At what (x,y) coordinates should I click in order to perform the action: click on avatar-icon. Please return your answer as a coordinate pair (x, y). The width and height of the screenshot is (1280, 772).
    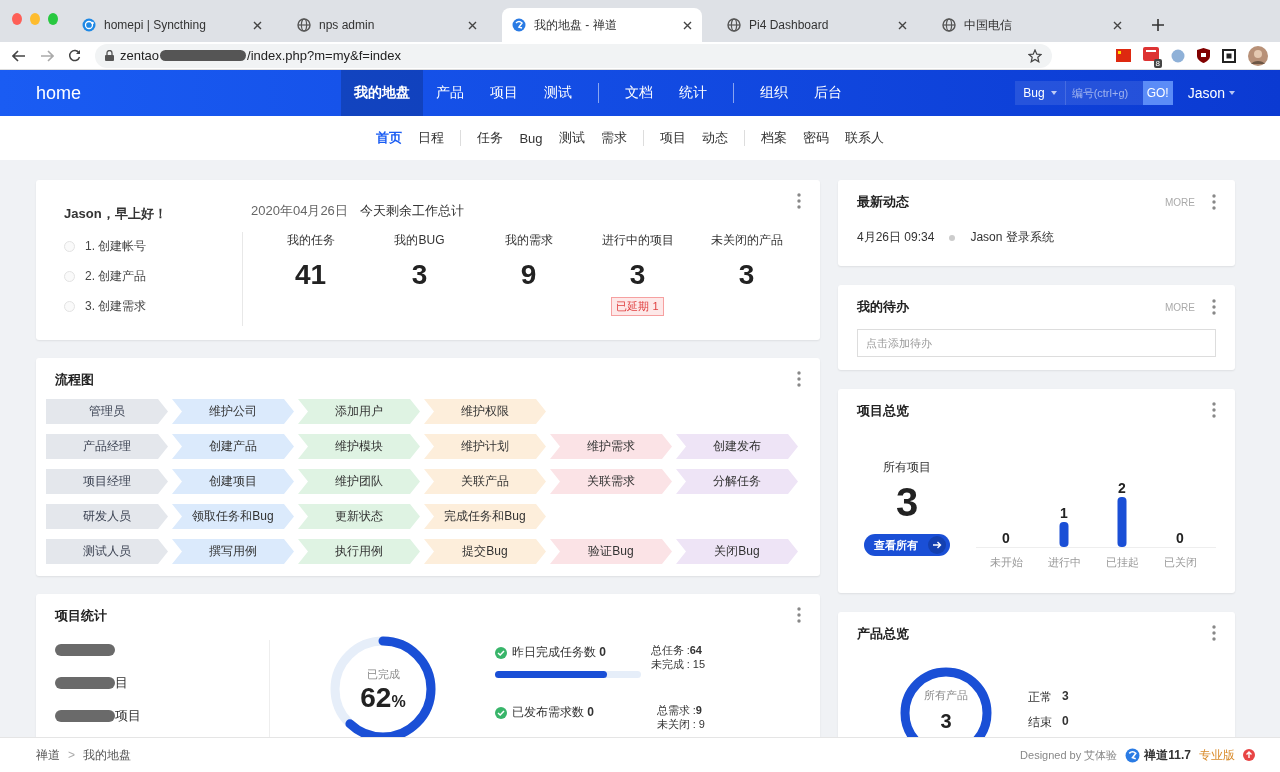
    Looking at the image, I should click on (1258, 55).